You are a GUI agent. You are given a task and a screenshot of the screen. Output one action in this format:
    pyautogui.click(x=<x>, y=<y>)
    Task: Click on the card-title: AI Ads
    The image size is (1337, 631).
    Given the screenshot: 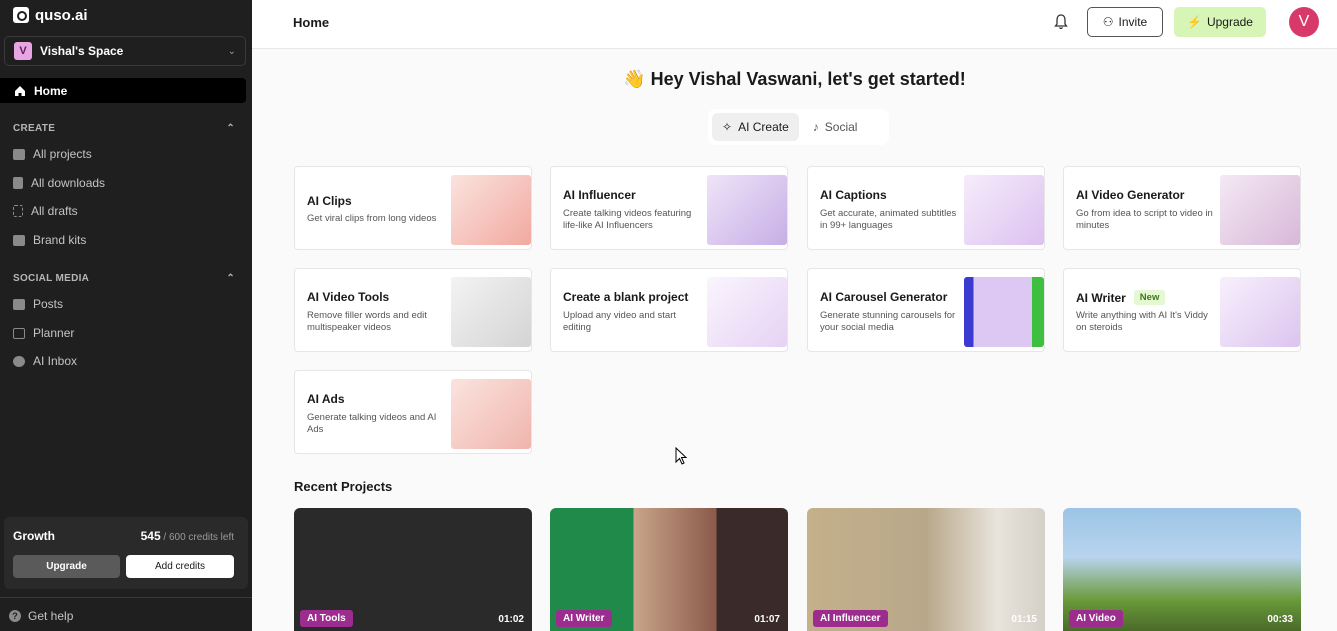 What is the action you would take?
    pyautogui.click(x=326, y=399)
    